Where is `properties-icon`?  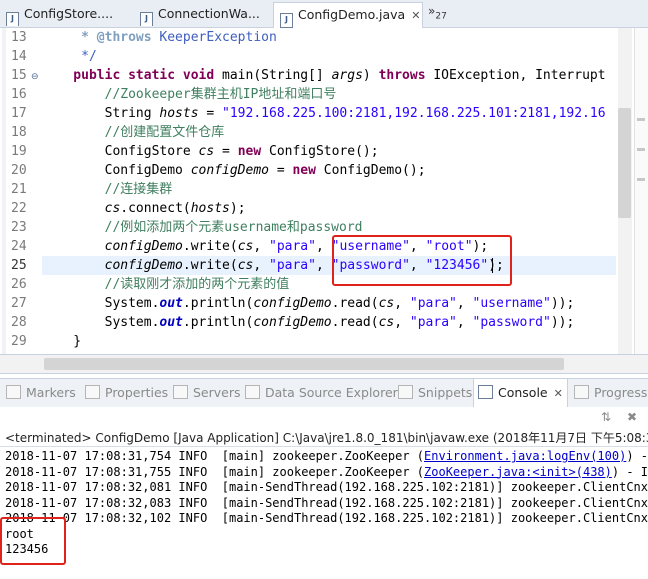 properties-icon is located at coordinates (92, 392).